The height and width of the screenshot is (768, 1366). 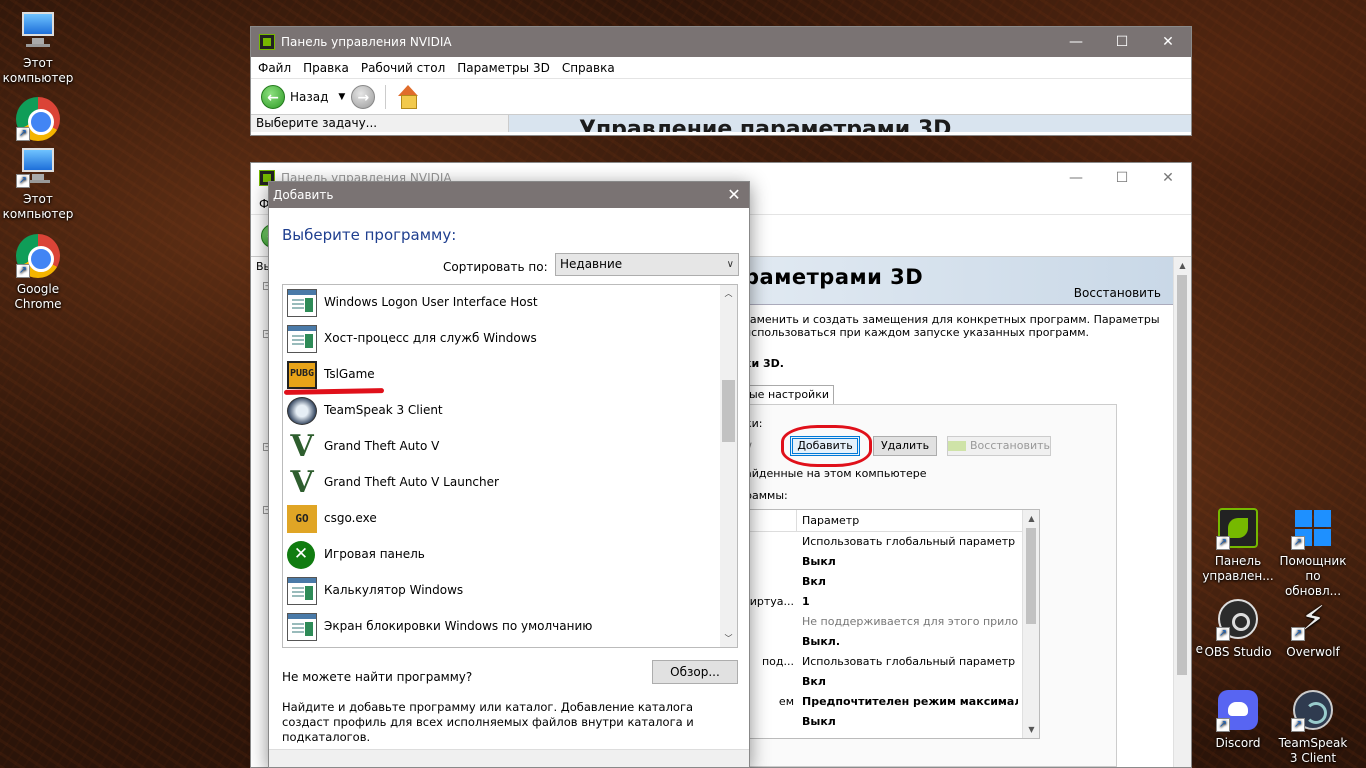 I want to click on dialog-heading: Выберите программу:, so click(x=369, y=235).